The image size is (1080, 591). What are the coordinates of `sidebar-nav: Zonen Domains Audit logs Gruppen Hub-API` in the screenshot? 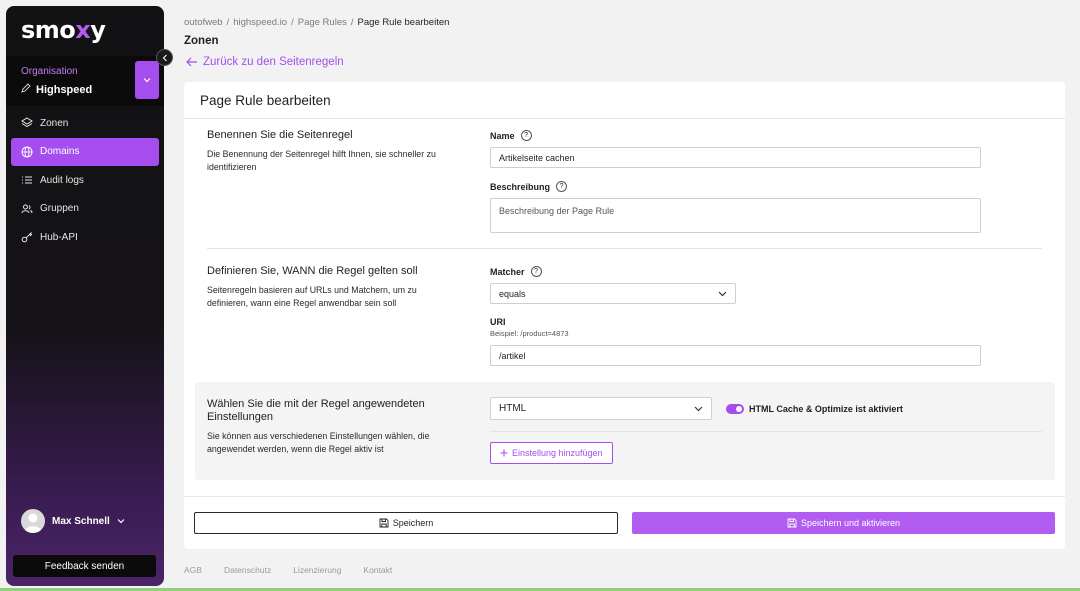 It's located at (85, 180).